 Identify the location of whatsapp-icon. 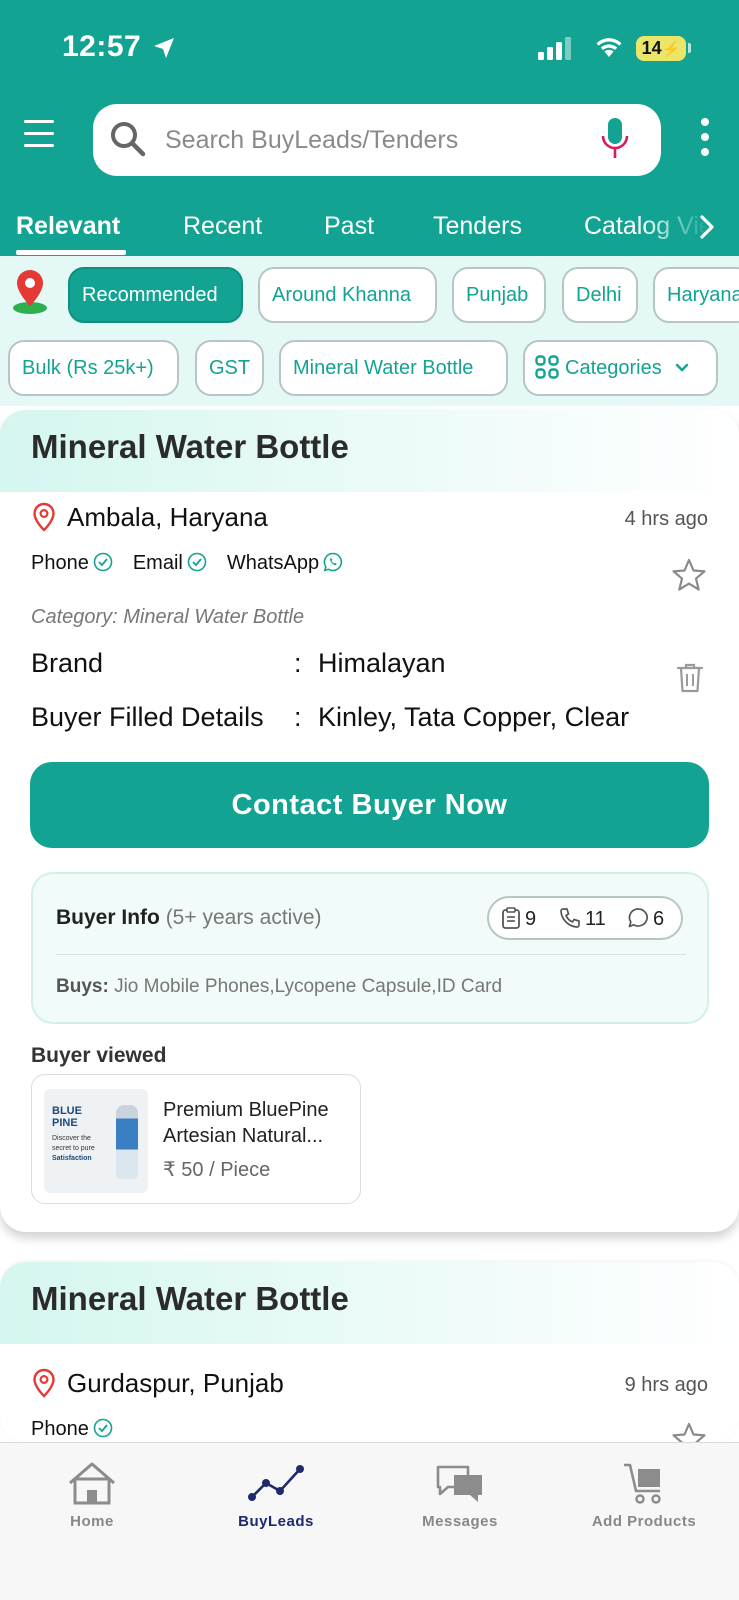
(333, 562).